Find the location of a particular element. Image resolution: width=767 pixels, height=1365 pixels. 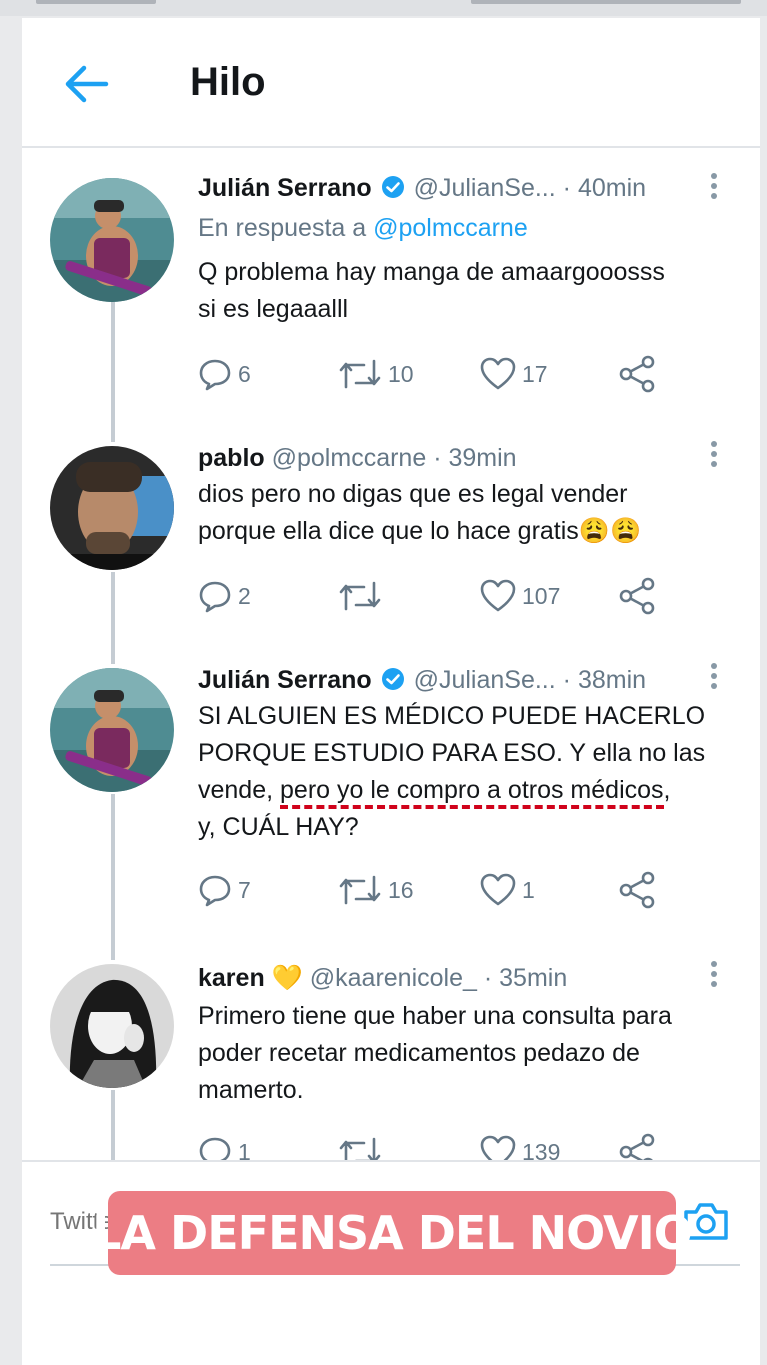

tweet-text-line: mamerto. is located at coordinates (251, 1090).